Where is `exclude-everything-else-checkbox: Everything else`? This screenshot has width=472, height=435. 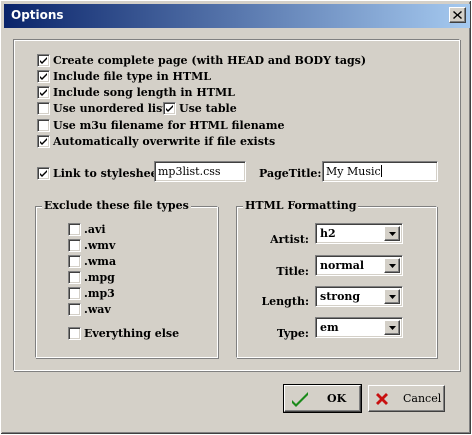 exclude-everything-else-checkbox: Everything else is located at coordinates (123, 333).